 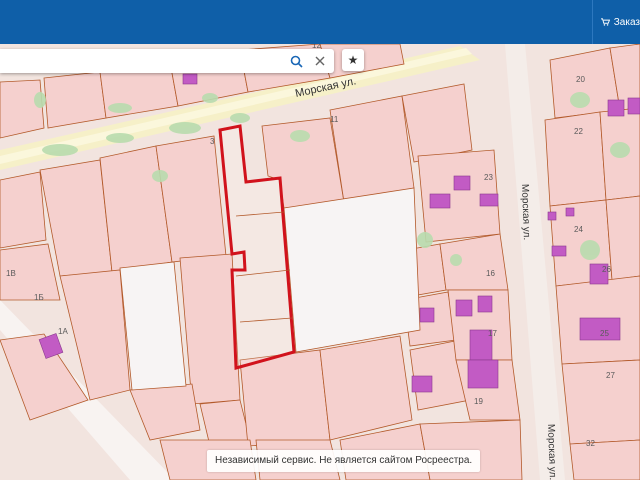 What do you see at coordinates (525, 212) in the screenshot?
I see `street-label-right: Морская ул.` at bounding box center [525, 212].